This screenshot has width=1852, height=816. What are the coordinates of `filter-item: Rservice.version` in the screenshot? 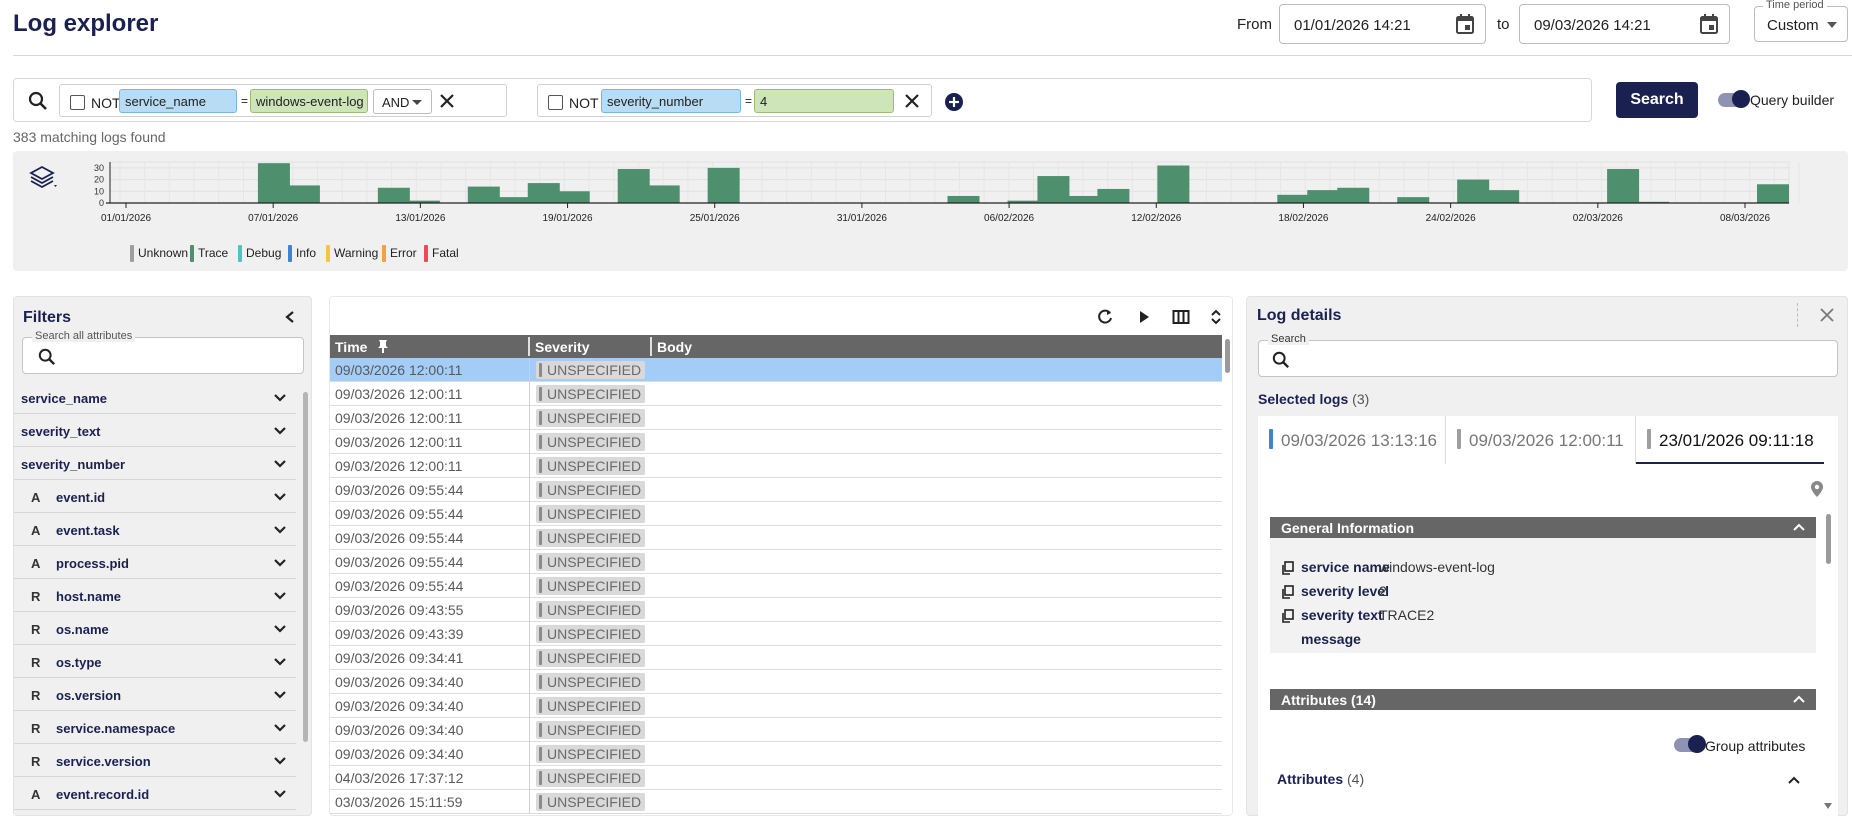 It's located at (155, 760).